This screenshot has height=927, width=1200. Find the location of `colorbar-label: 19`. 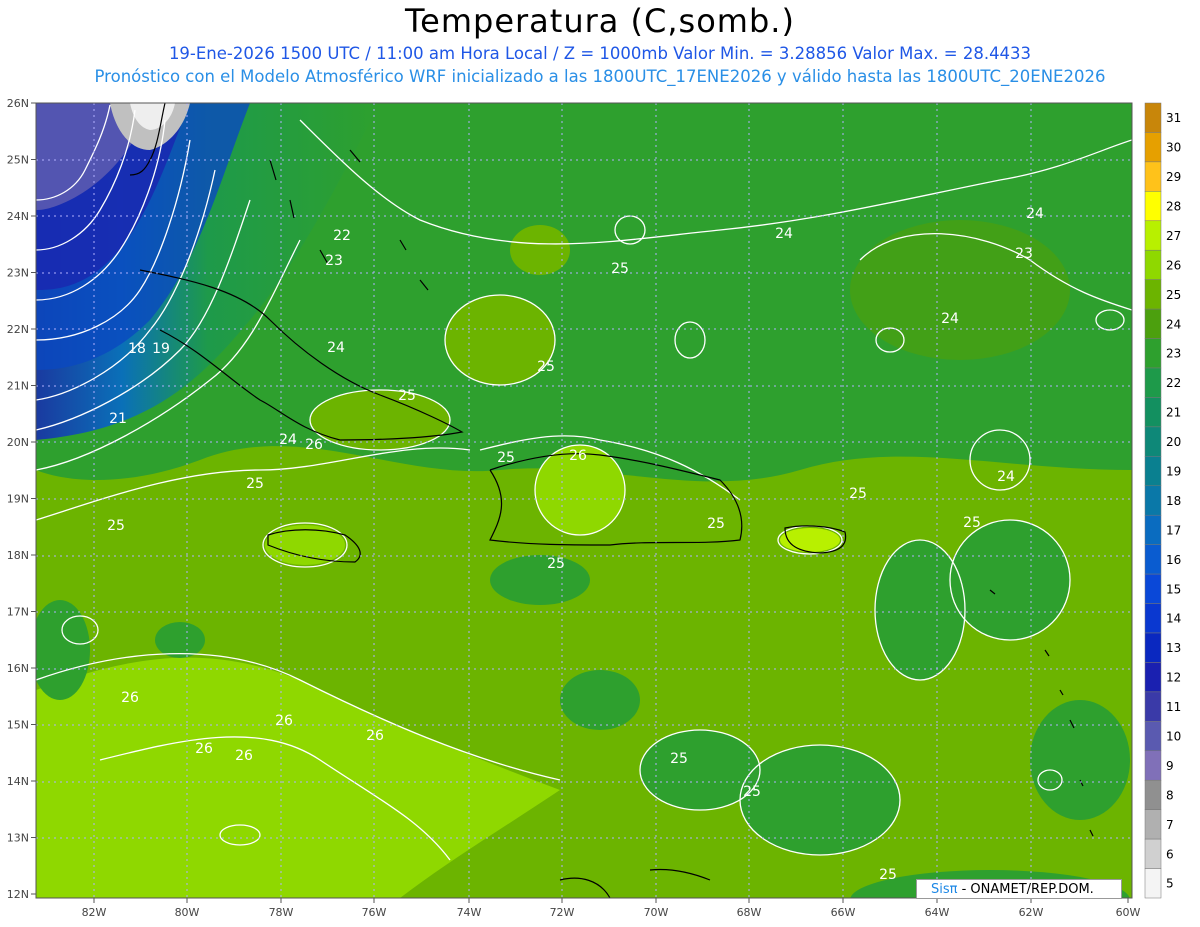

colorbar-label: 19 is located at coordinates (1173, 471).